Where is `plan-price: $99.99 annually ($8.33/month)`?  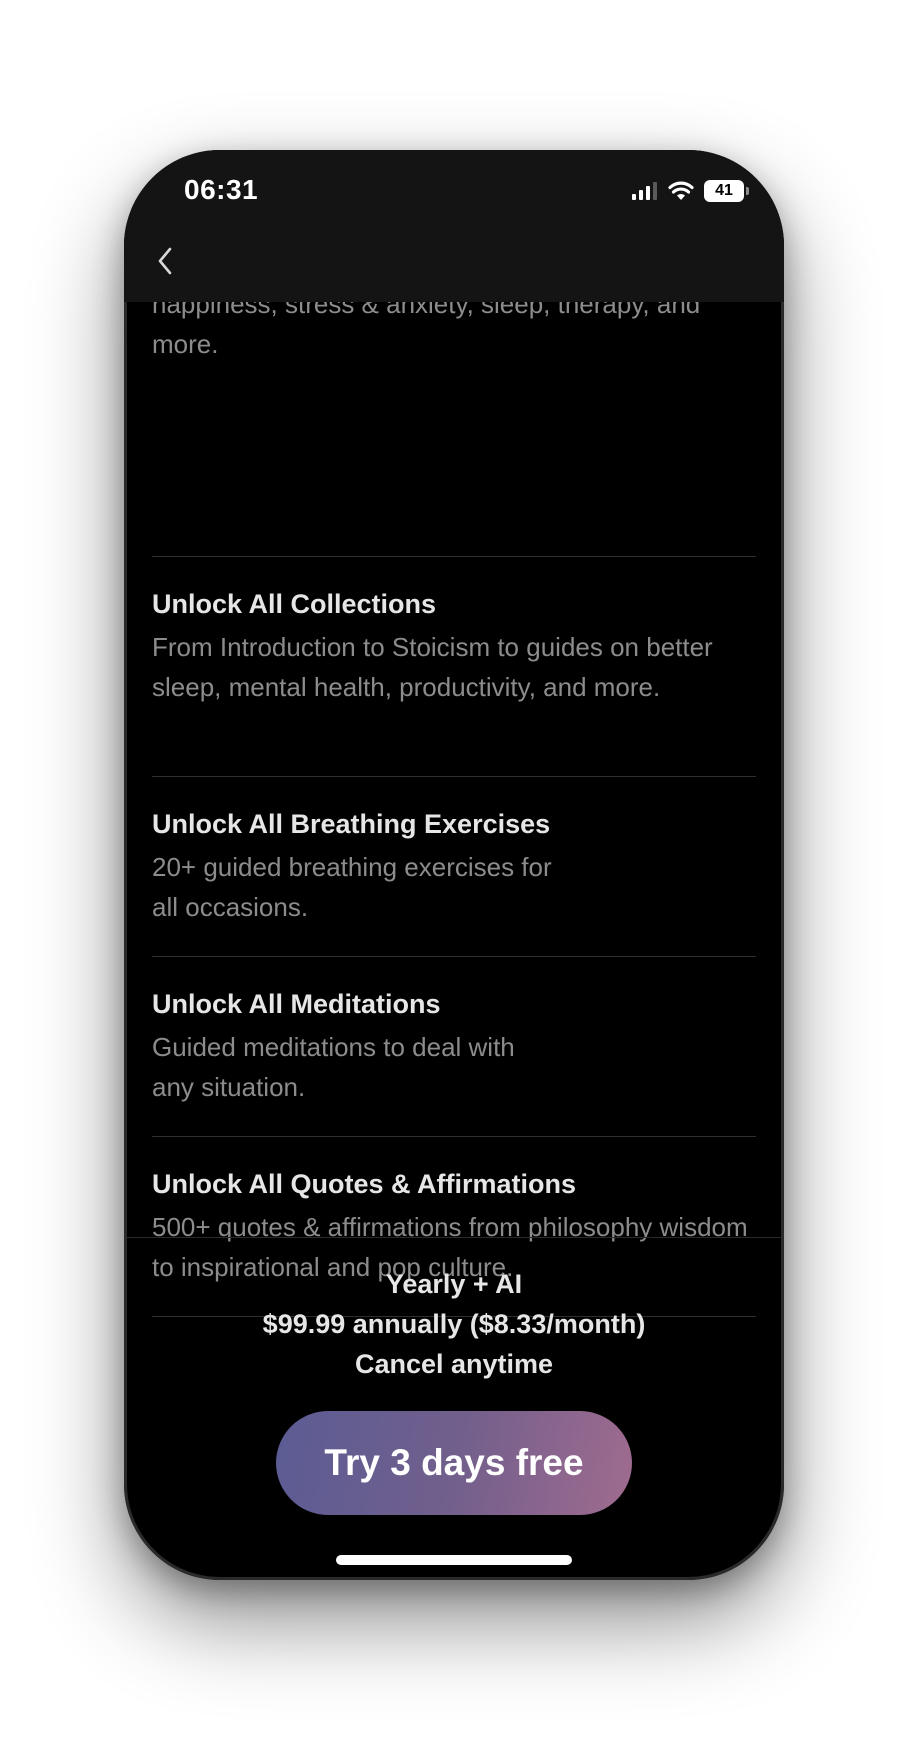
plan-price: $99.99 annually ($8.33/month) is located at coordinates (454, 1324).